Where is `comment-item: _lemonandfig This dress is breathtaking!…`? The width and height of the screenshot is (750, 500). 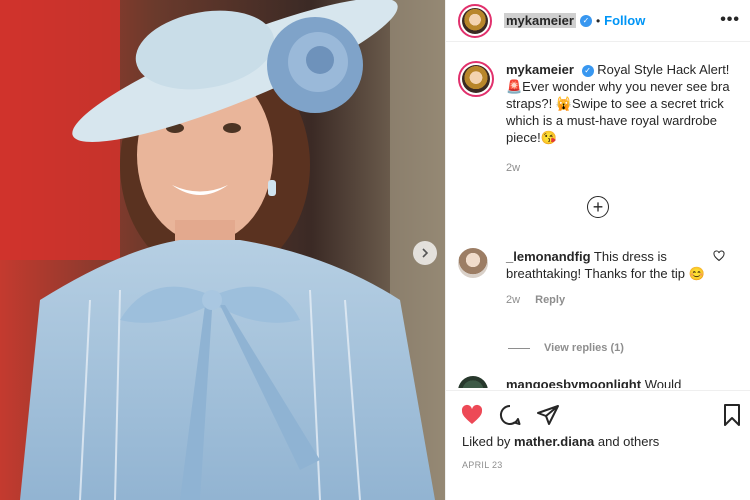
comment-item: _lemonandfig This dress is breathtaking!… is located at coordinates (600, 278).